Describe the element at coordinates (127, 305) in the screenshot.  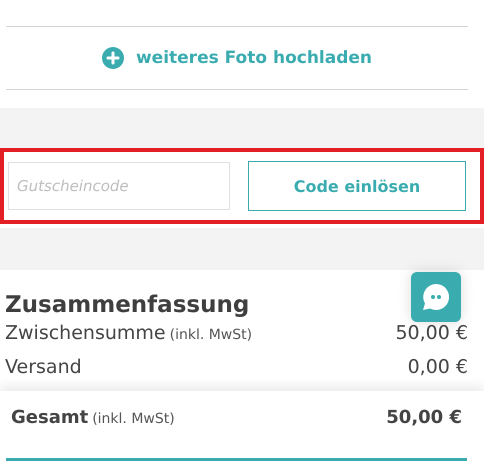
I see `summary-title: Zusammenfassung` at that location.